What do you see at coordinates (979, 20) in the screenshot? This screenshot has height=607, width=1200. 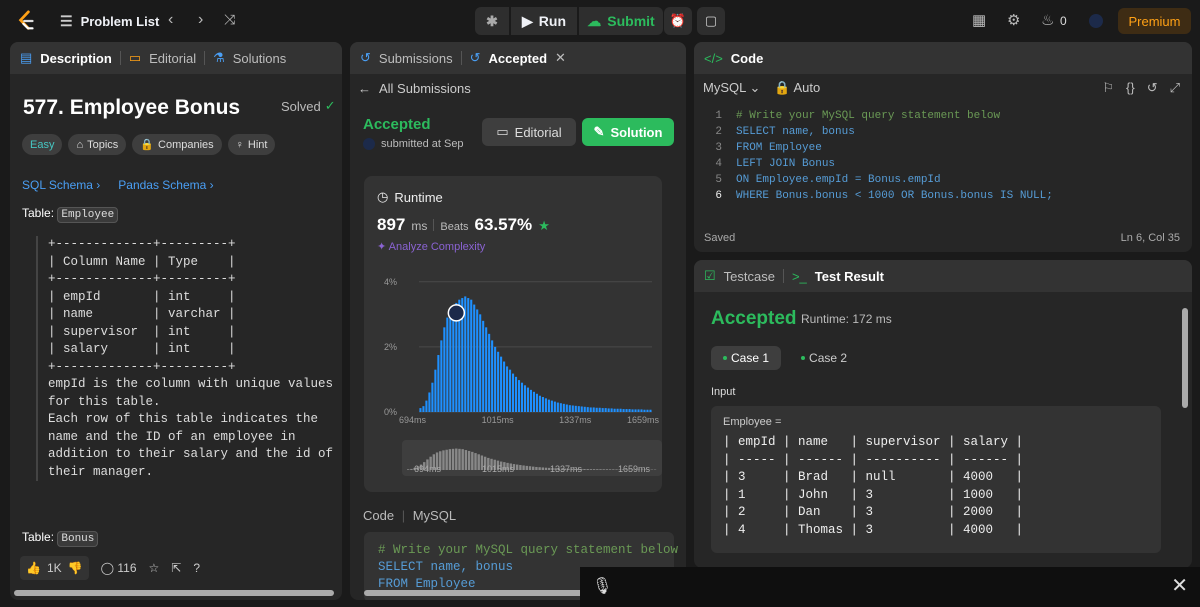 I see `layout-icon: ▦` at bounding box center [979, 20].